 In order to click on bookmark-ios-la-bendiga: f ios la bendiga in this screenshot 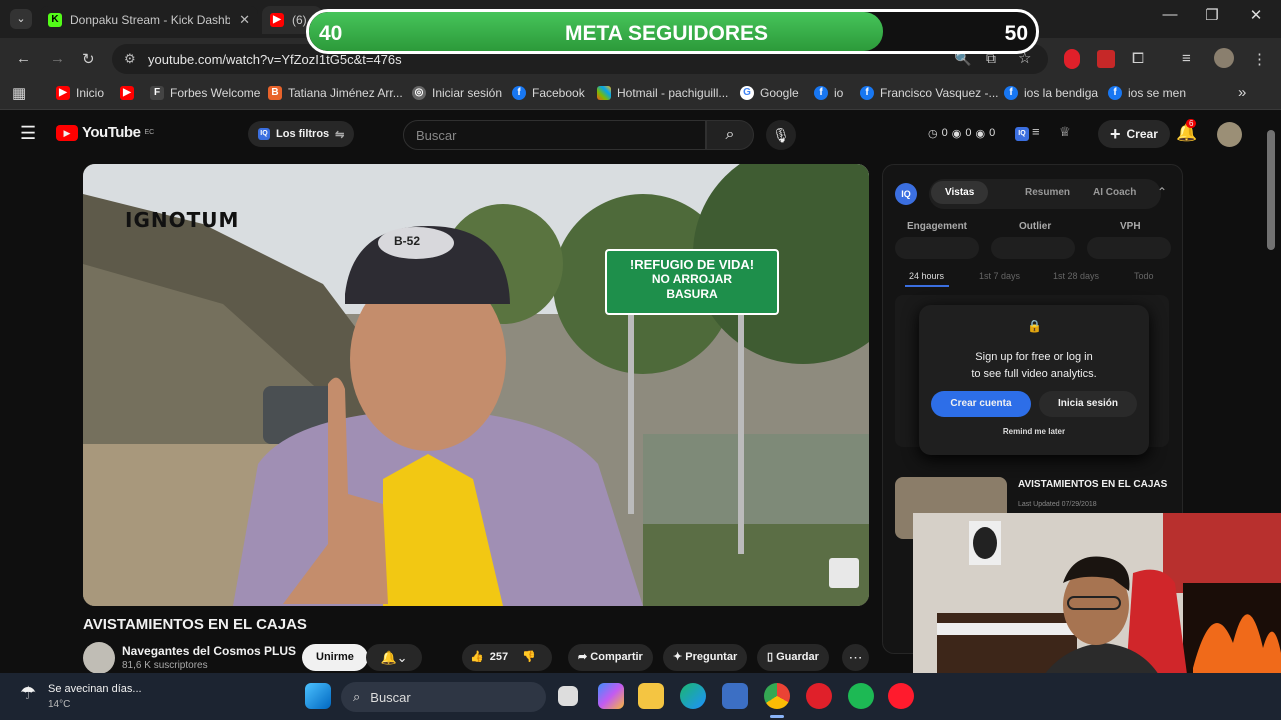, I will do `click(1051, 93)`.